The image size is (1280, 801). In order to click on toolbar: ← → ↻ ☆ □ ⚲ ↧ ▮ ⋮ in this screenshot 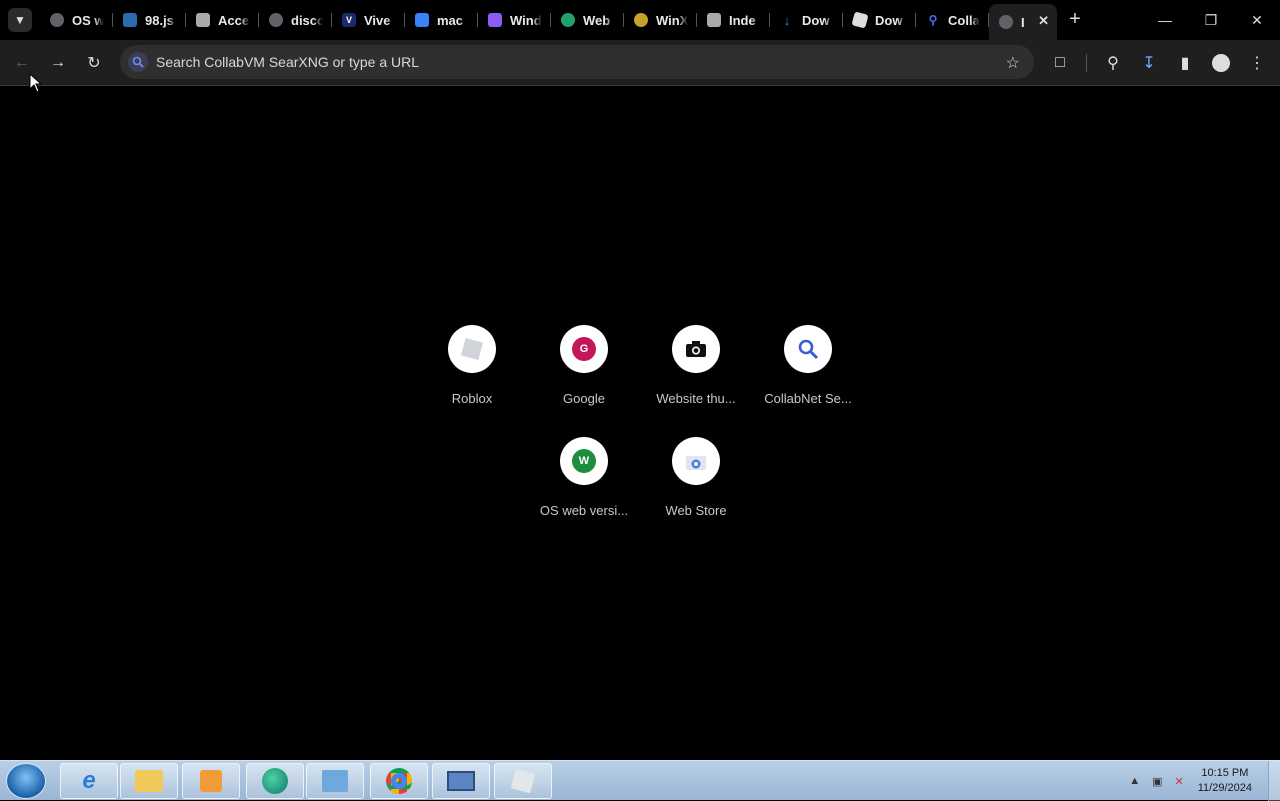, I will do `click(640, 63)`.